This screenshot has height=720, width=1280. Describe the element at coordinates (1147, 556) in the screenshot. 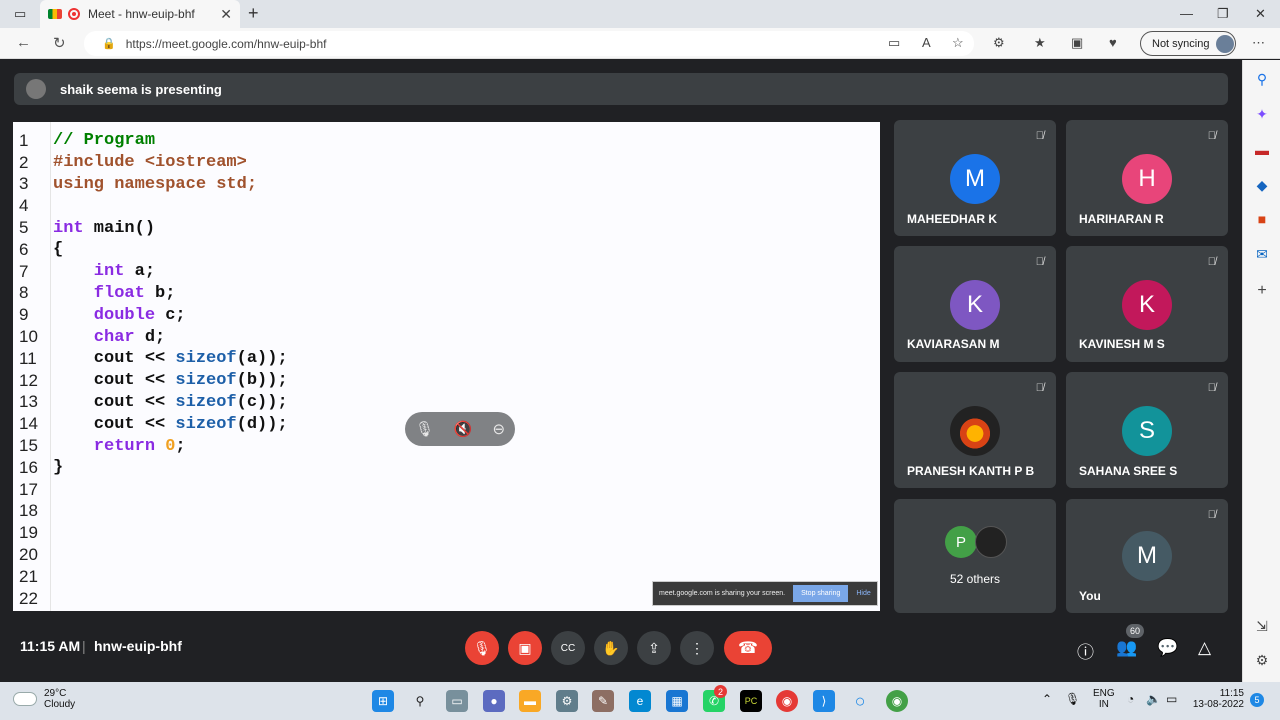

I see `self-tile: 🎙̸ M You` at that location.